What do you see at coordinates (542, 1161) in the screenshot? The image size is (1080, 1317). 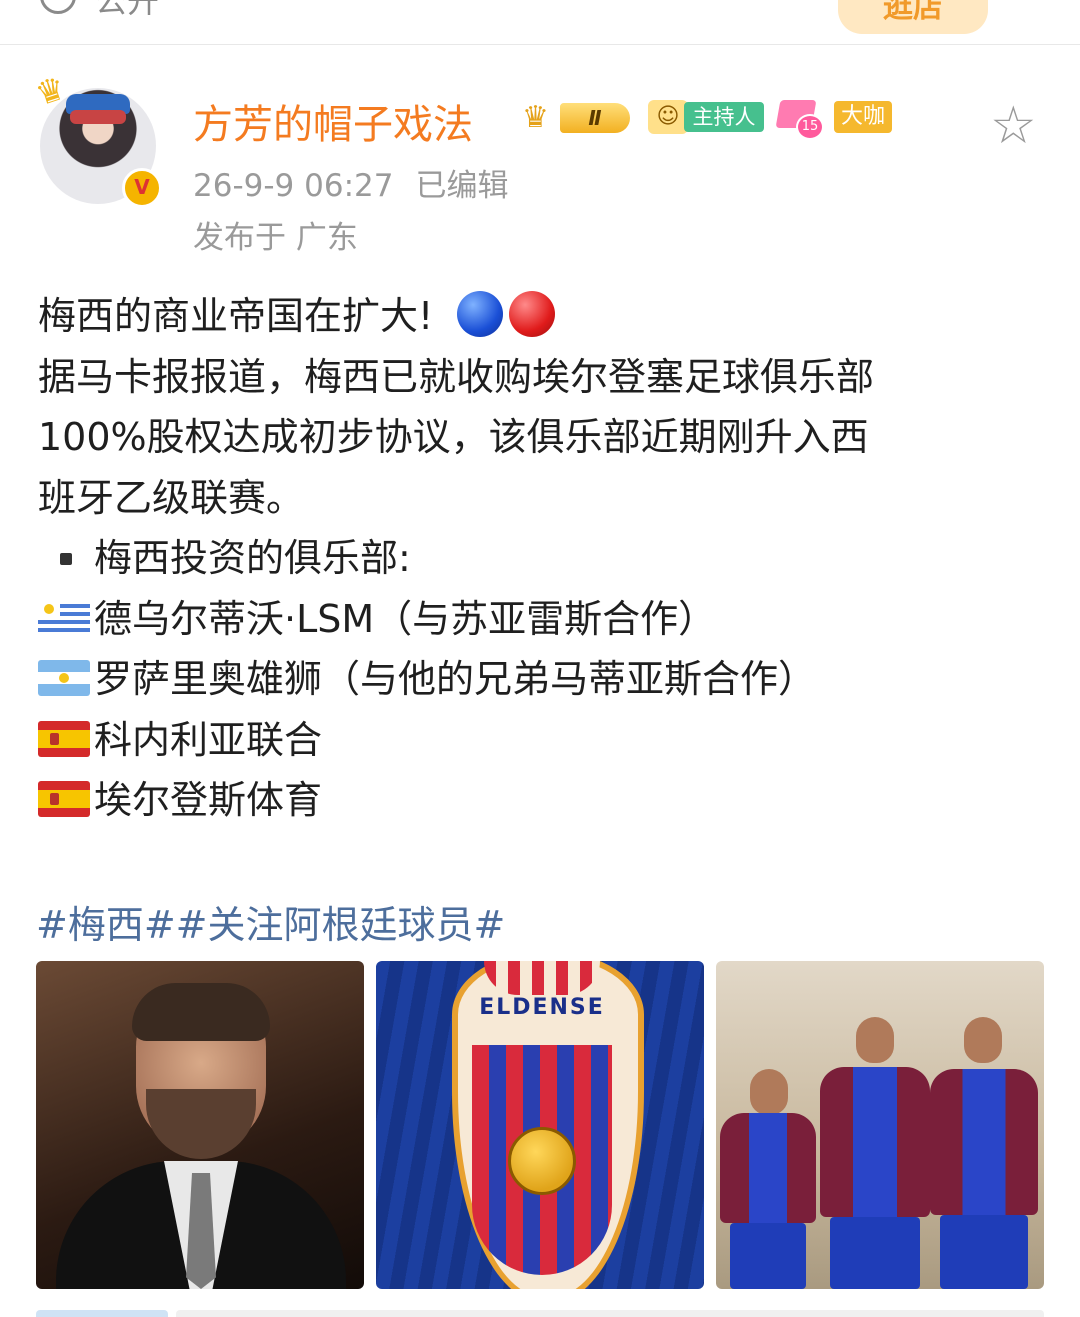 I see `football-icon` at bounding box center [542, 1161].